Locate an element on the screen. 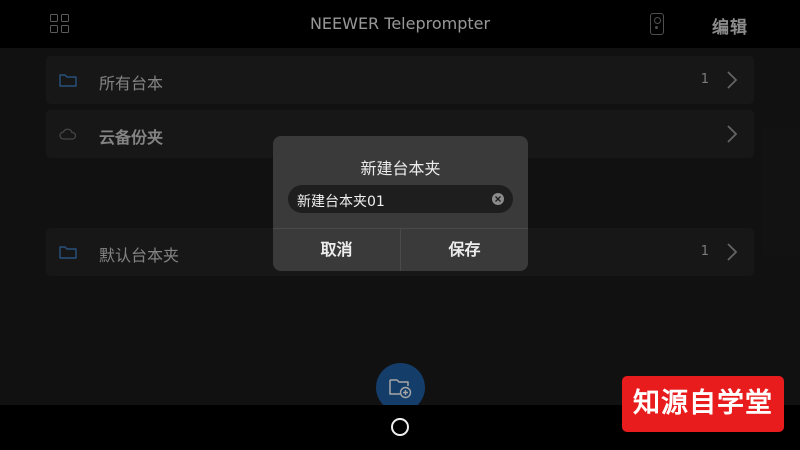  watermark-badge: 知源自学堂 is located at coordinates (703, 404).